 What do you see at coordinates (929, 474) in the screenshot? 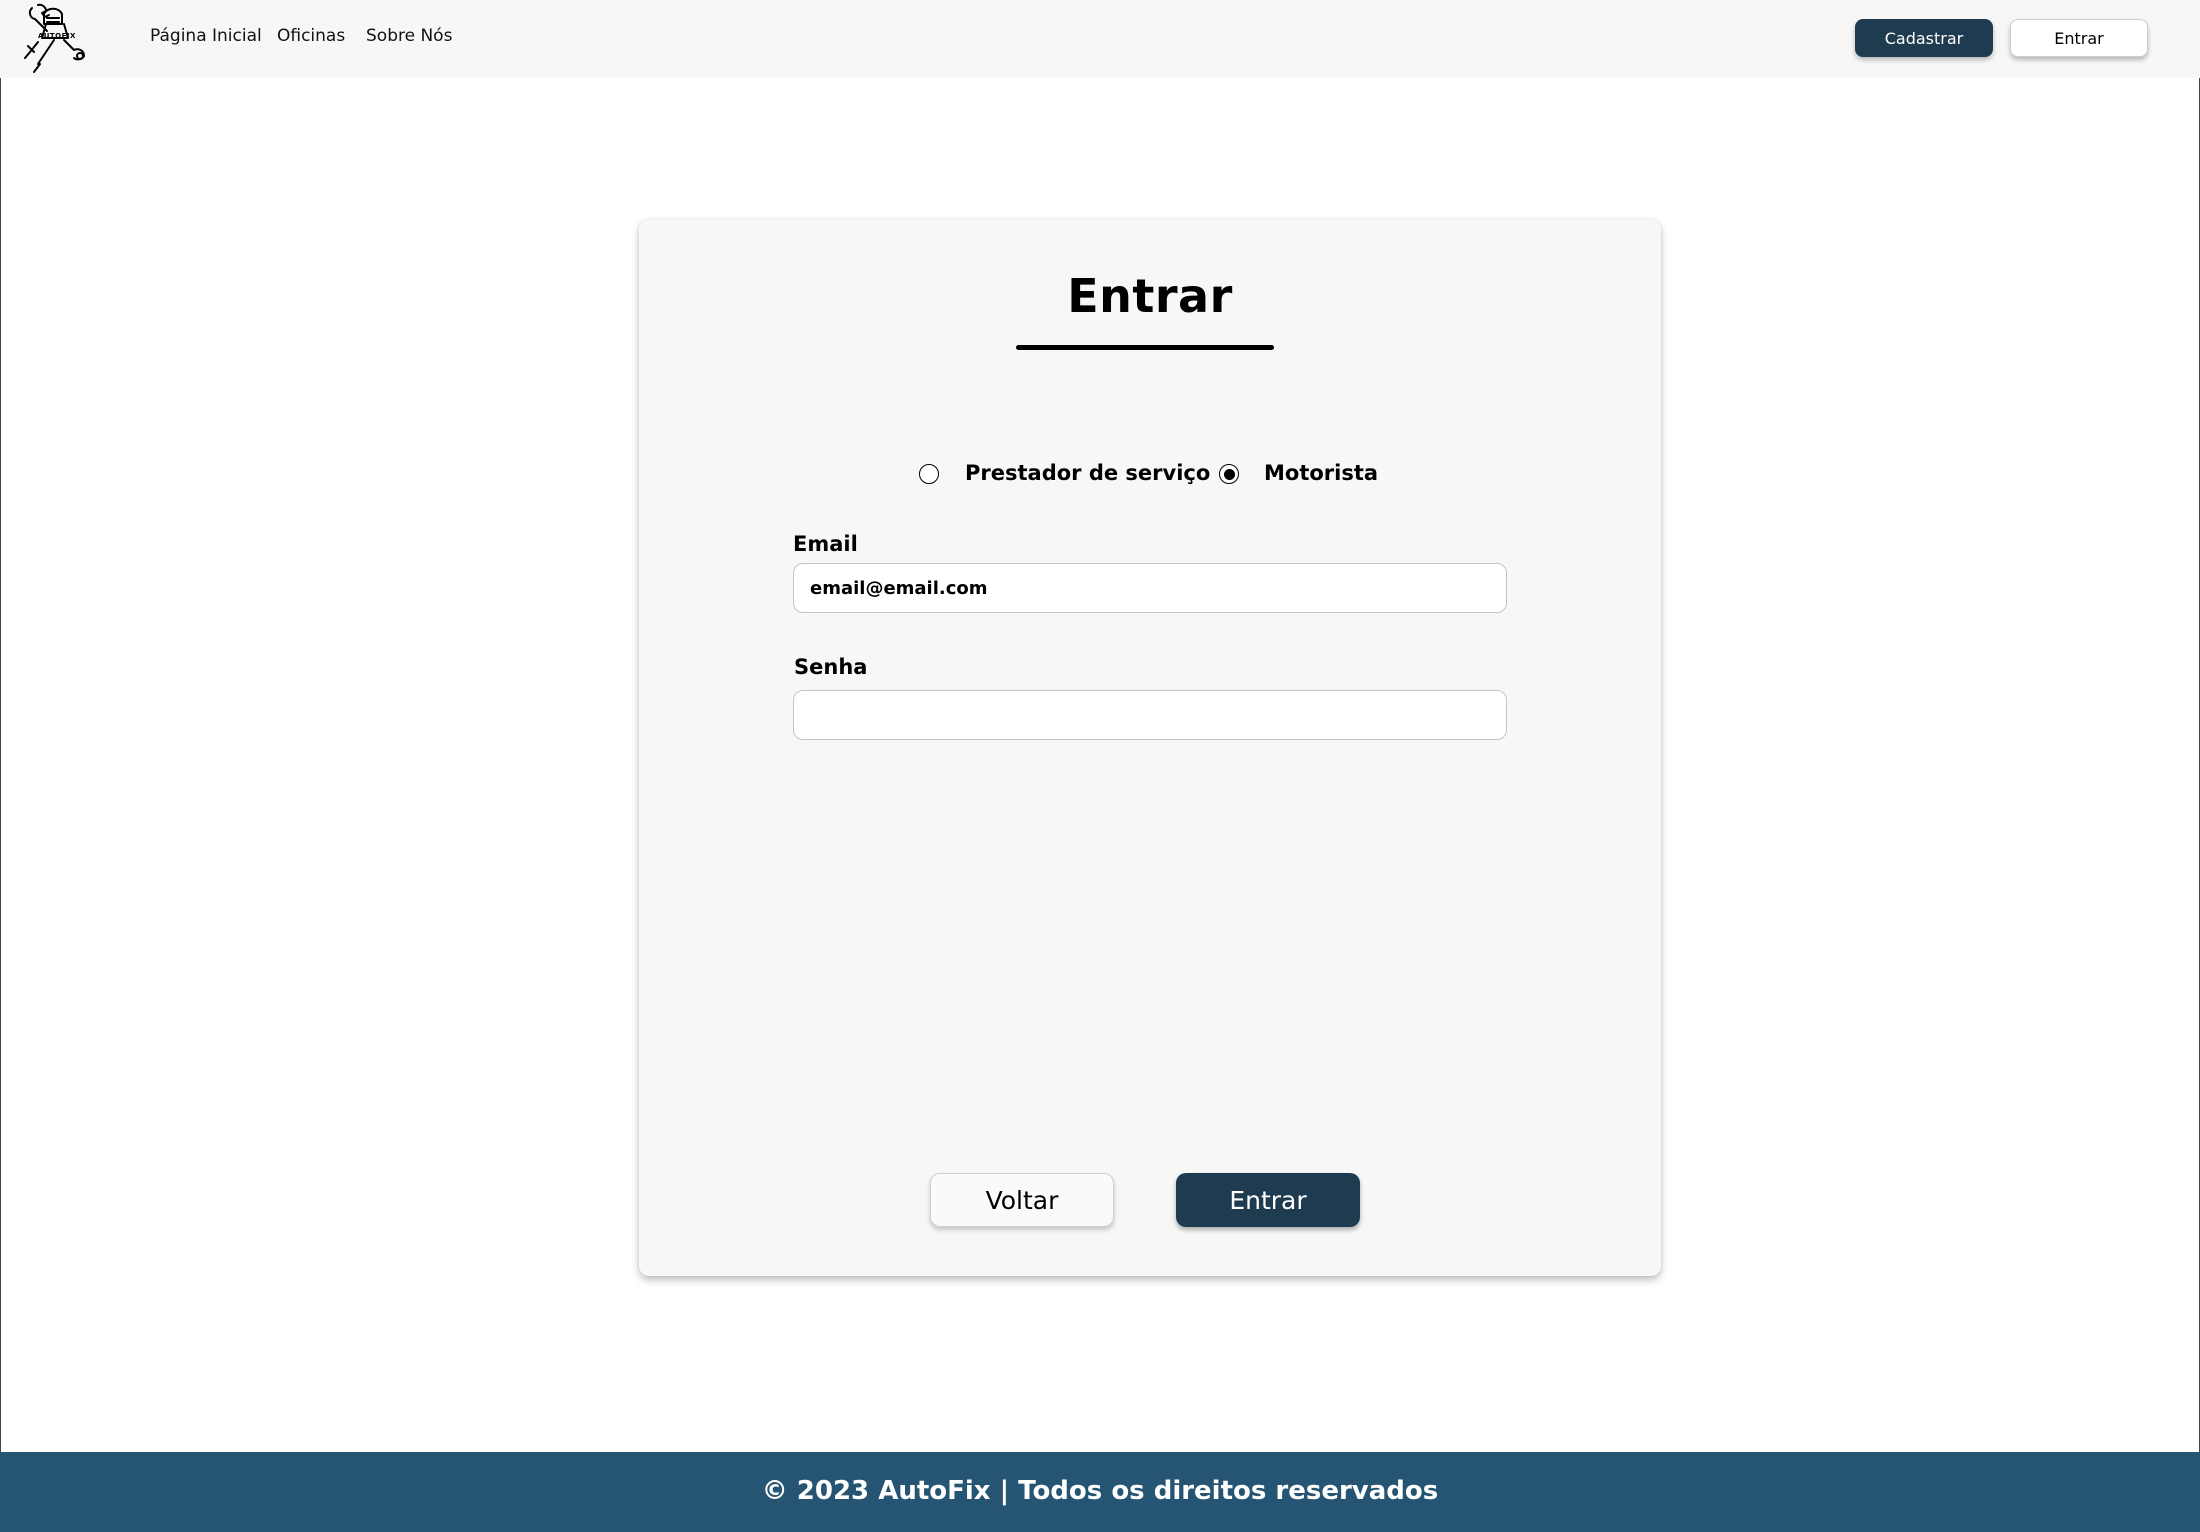
I see `radio-service-provider` at bounding box center [929, 474].